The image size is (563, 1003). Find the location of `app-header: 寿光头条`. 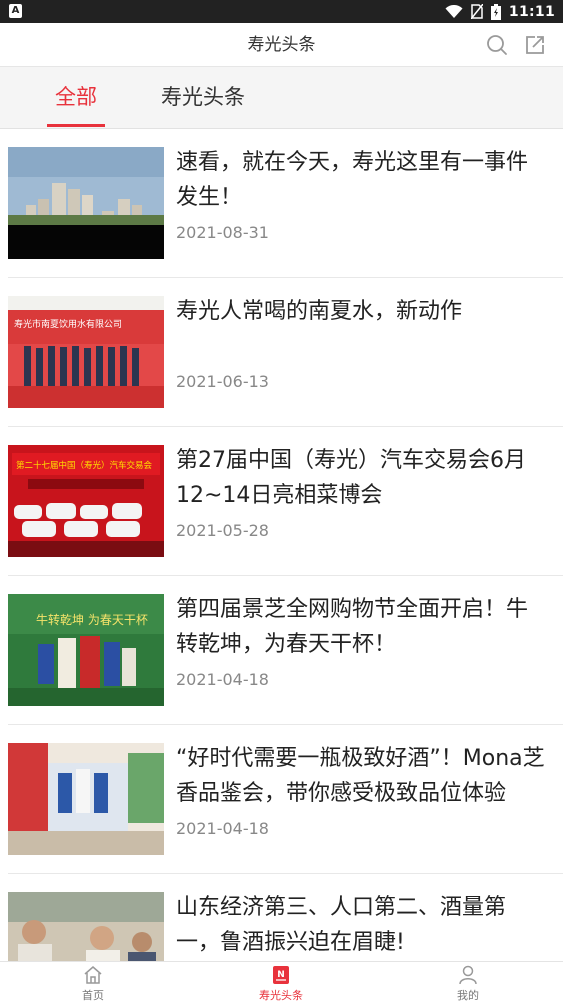

app-header: 寿光头条 is located at coordinates (281, 45).